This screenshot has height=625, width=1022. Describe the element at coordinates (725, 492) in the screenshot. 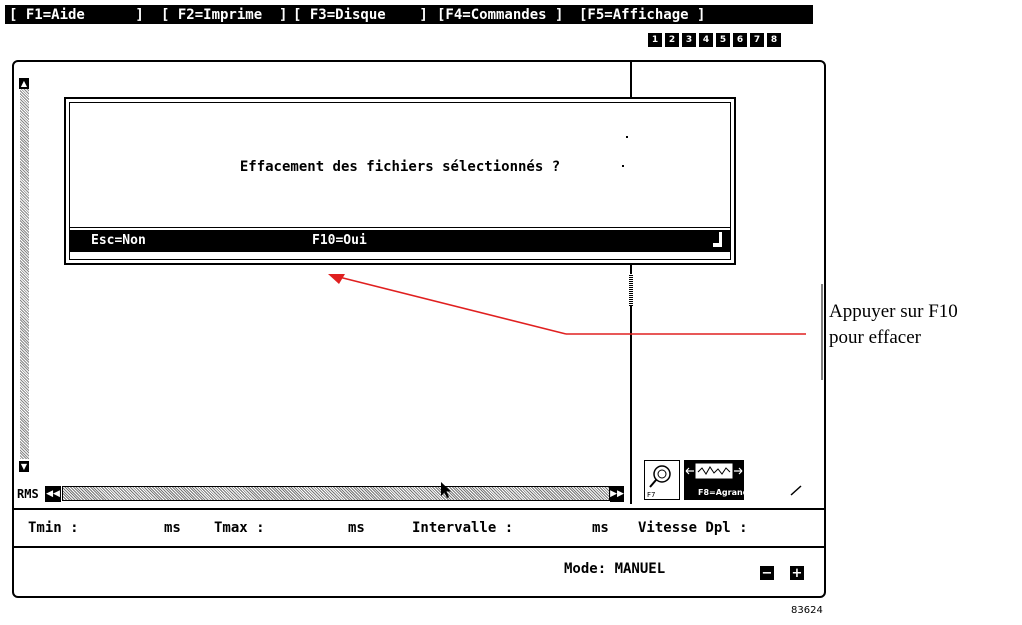

I see `zoom-f8-label: F8=Agrand.` at that location.